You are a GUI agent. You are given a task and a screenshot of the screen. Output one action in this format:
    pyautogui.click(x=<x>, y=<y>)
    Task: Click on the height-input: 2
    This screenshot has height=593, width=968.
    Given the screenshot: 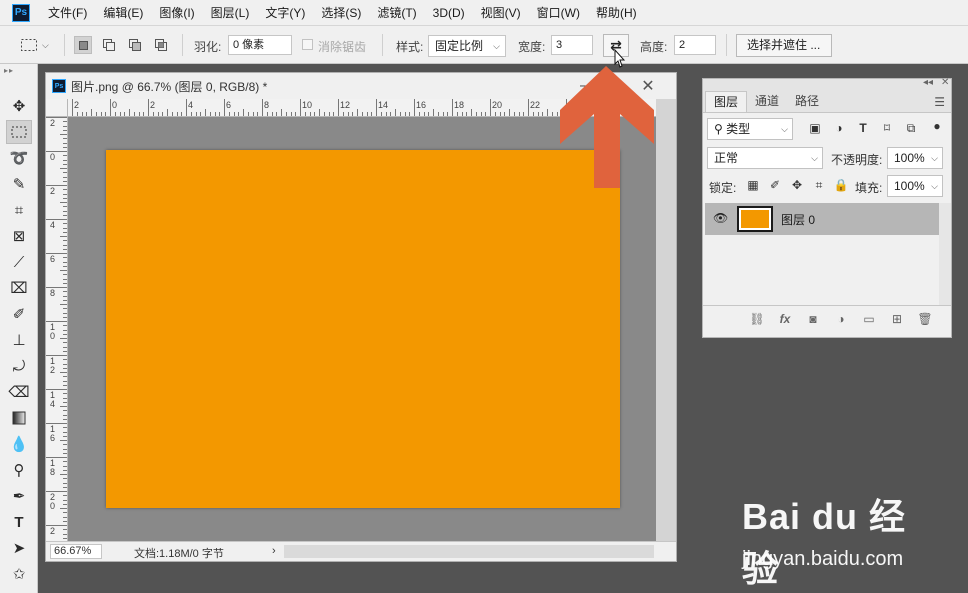 What is the action you would take?
    pyautogui.click(x=695, y=45)
    